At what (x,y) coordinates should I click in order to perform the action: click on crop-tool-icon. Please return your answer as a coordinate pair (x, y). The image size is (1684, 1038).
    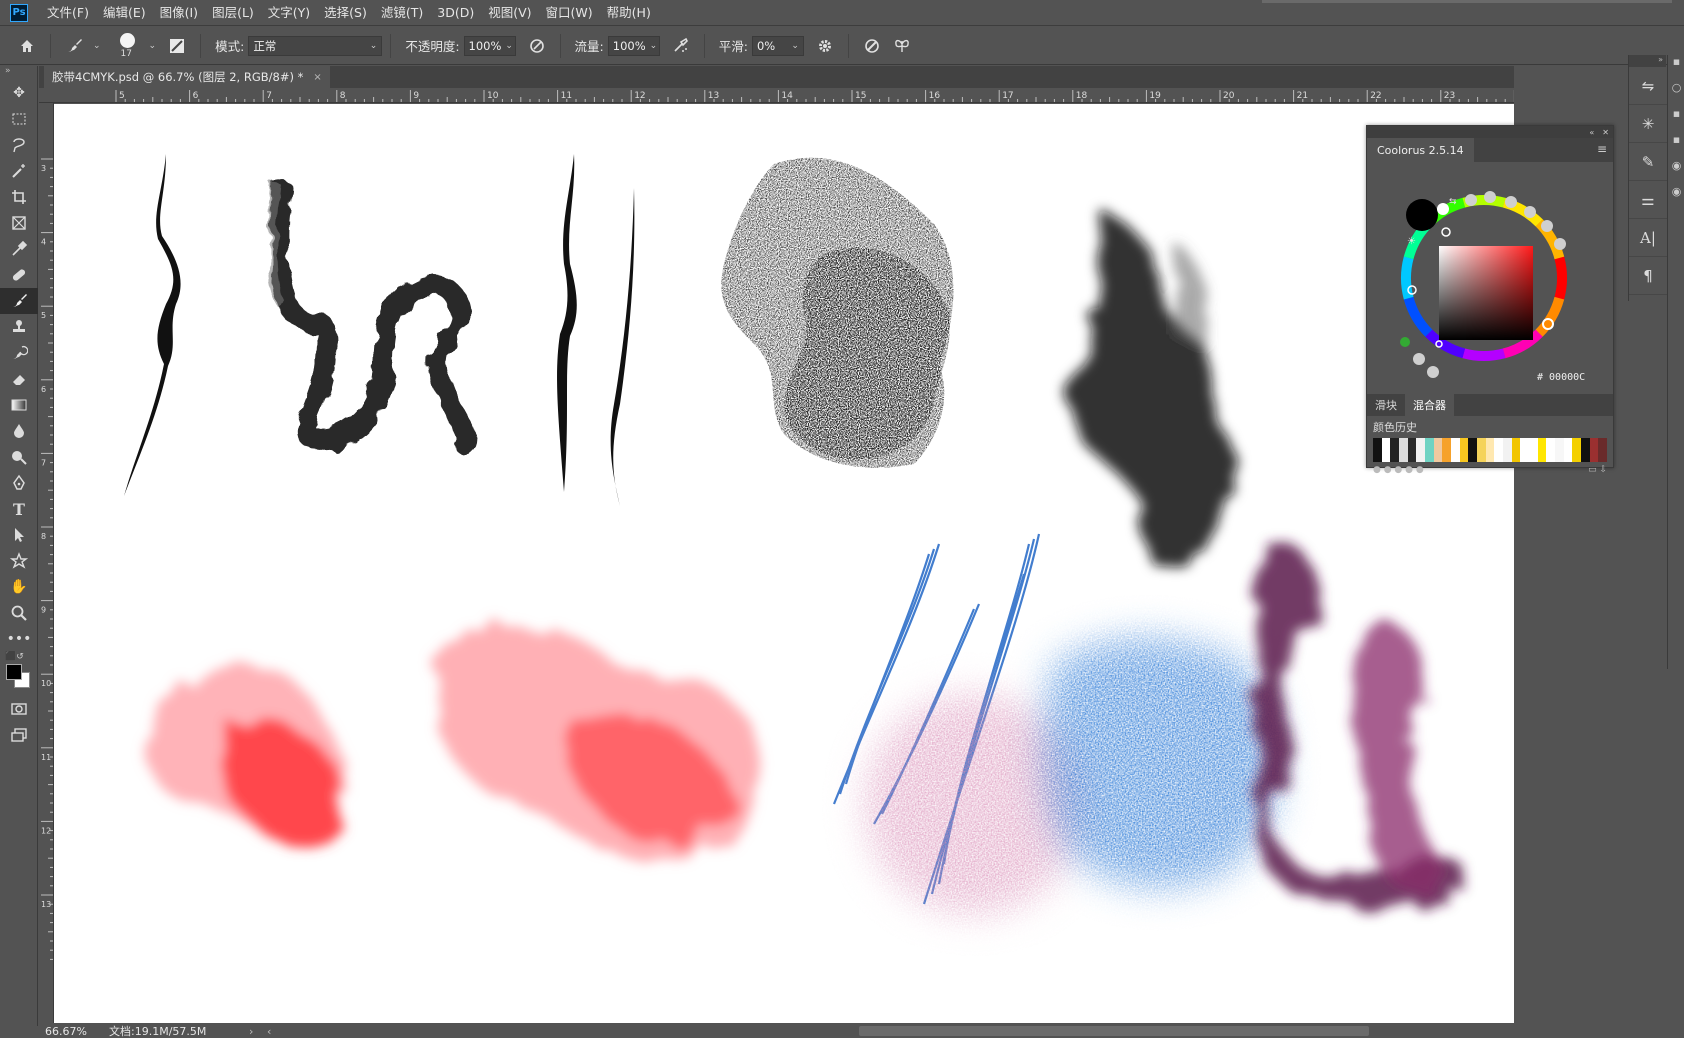
    Looking at the image, I should click on (19, 197).